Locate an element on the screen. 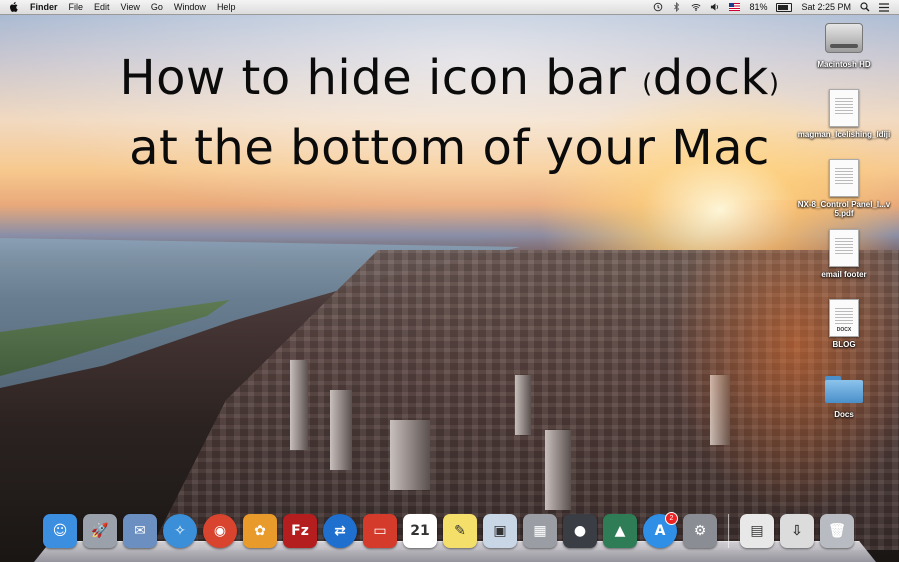 The width and height of the screenshot is (899, 562). title-word-dock: dock is located at coordinates (710, 78).